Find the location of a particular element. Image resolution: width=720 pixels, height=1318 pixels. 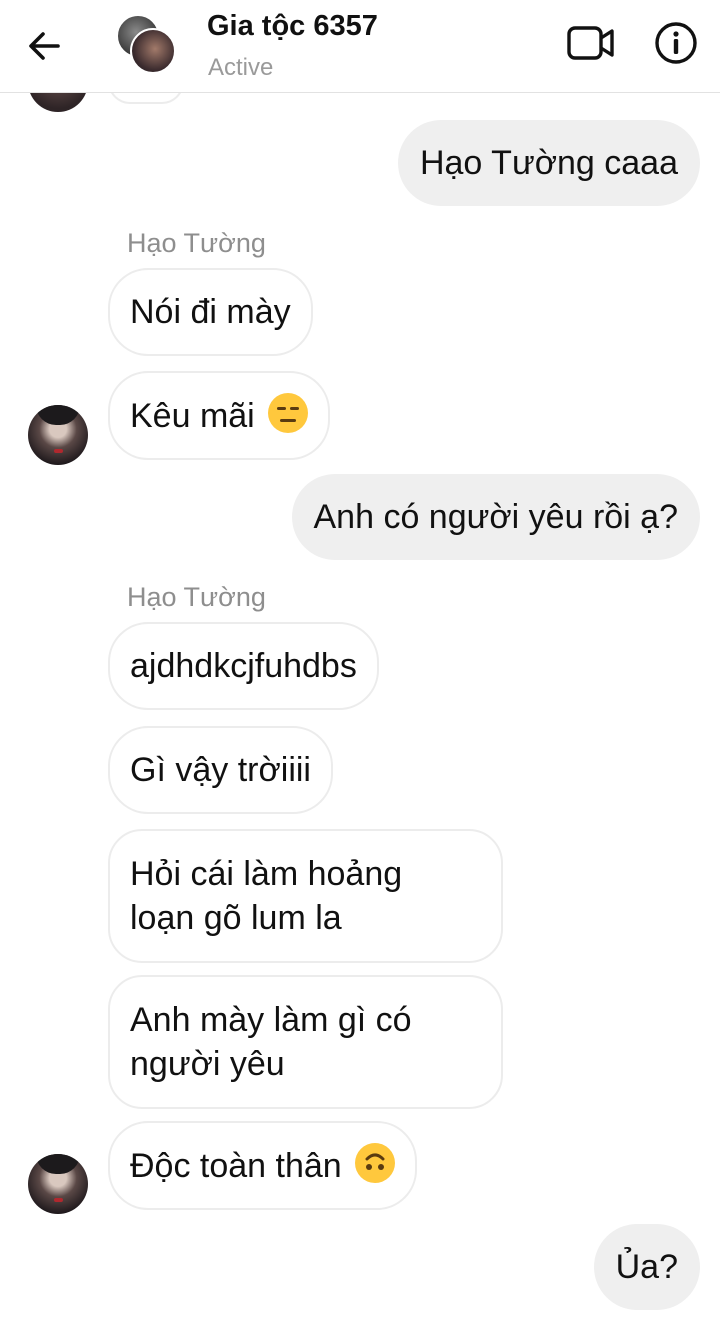

video-call-button is located at coordinates (591, 43).